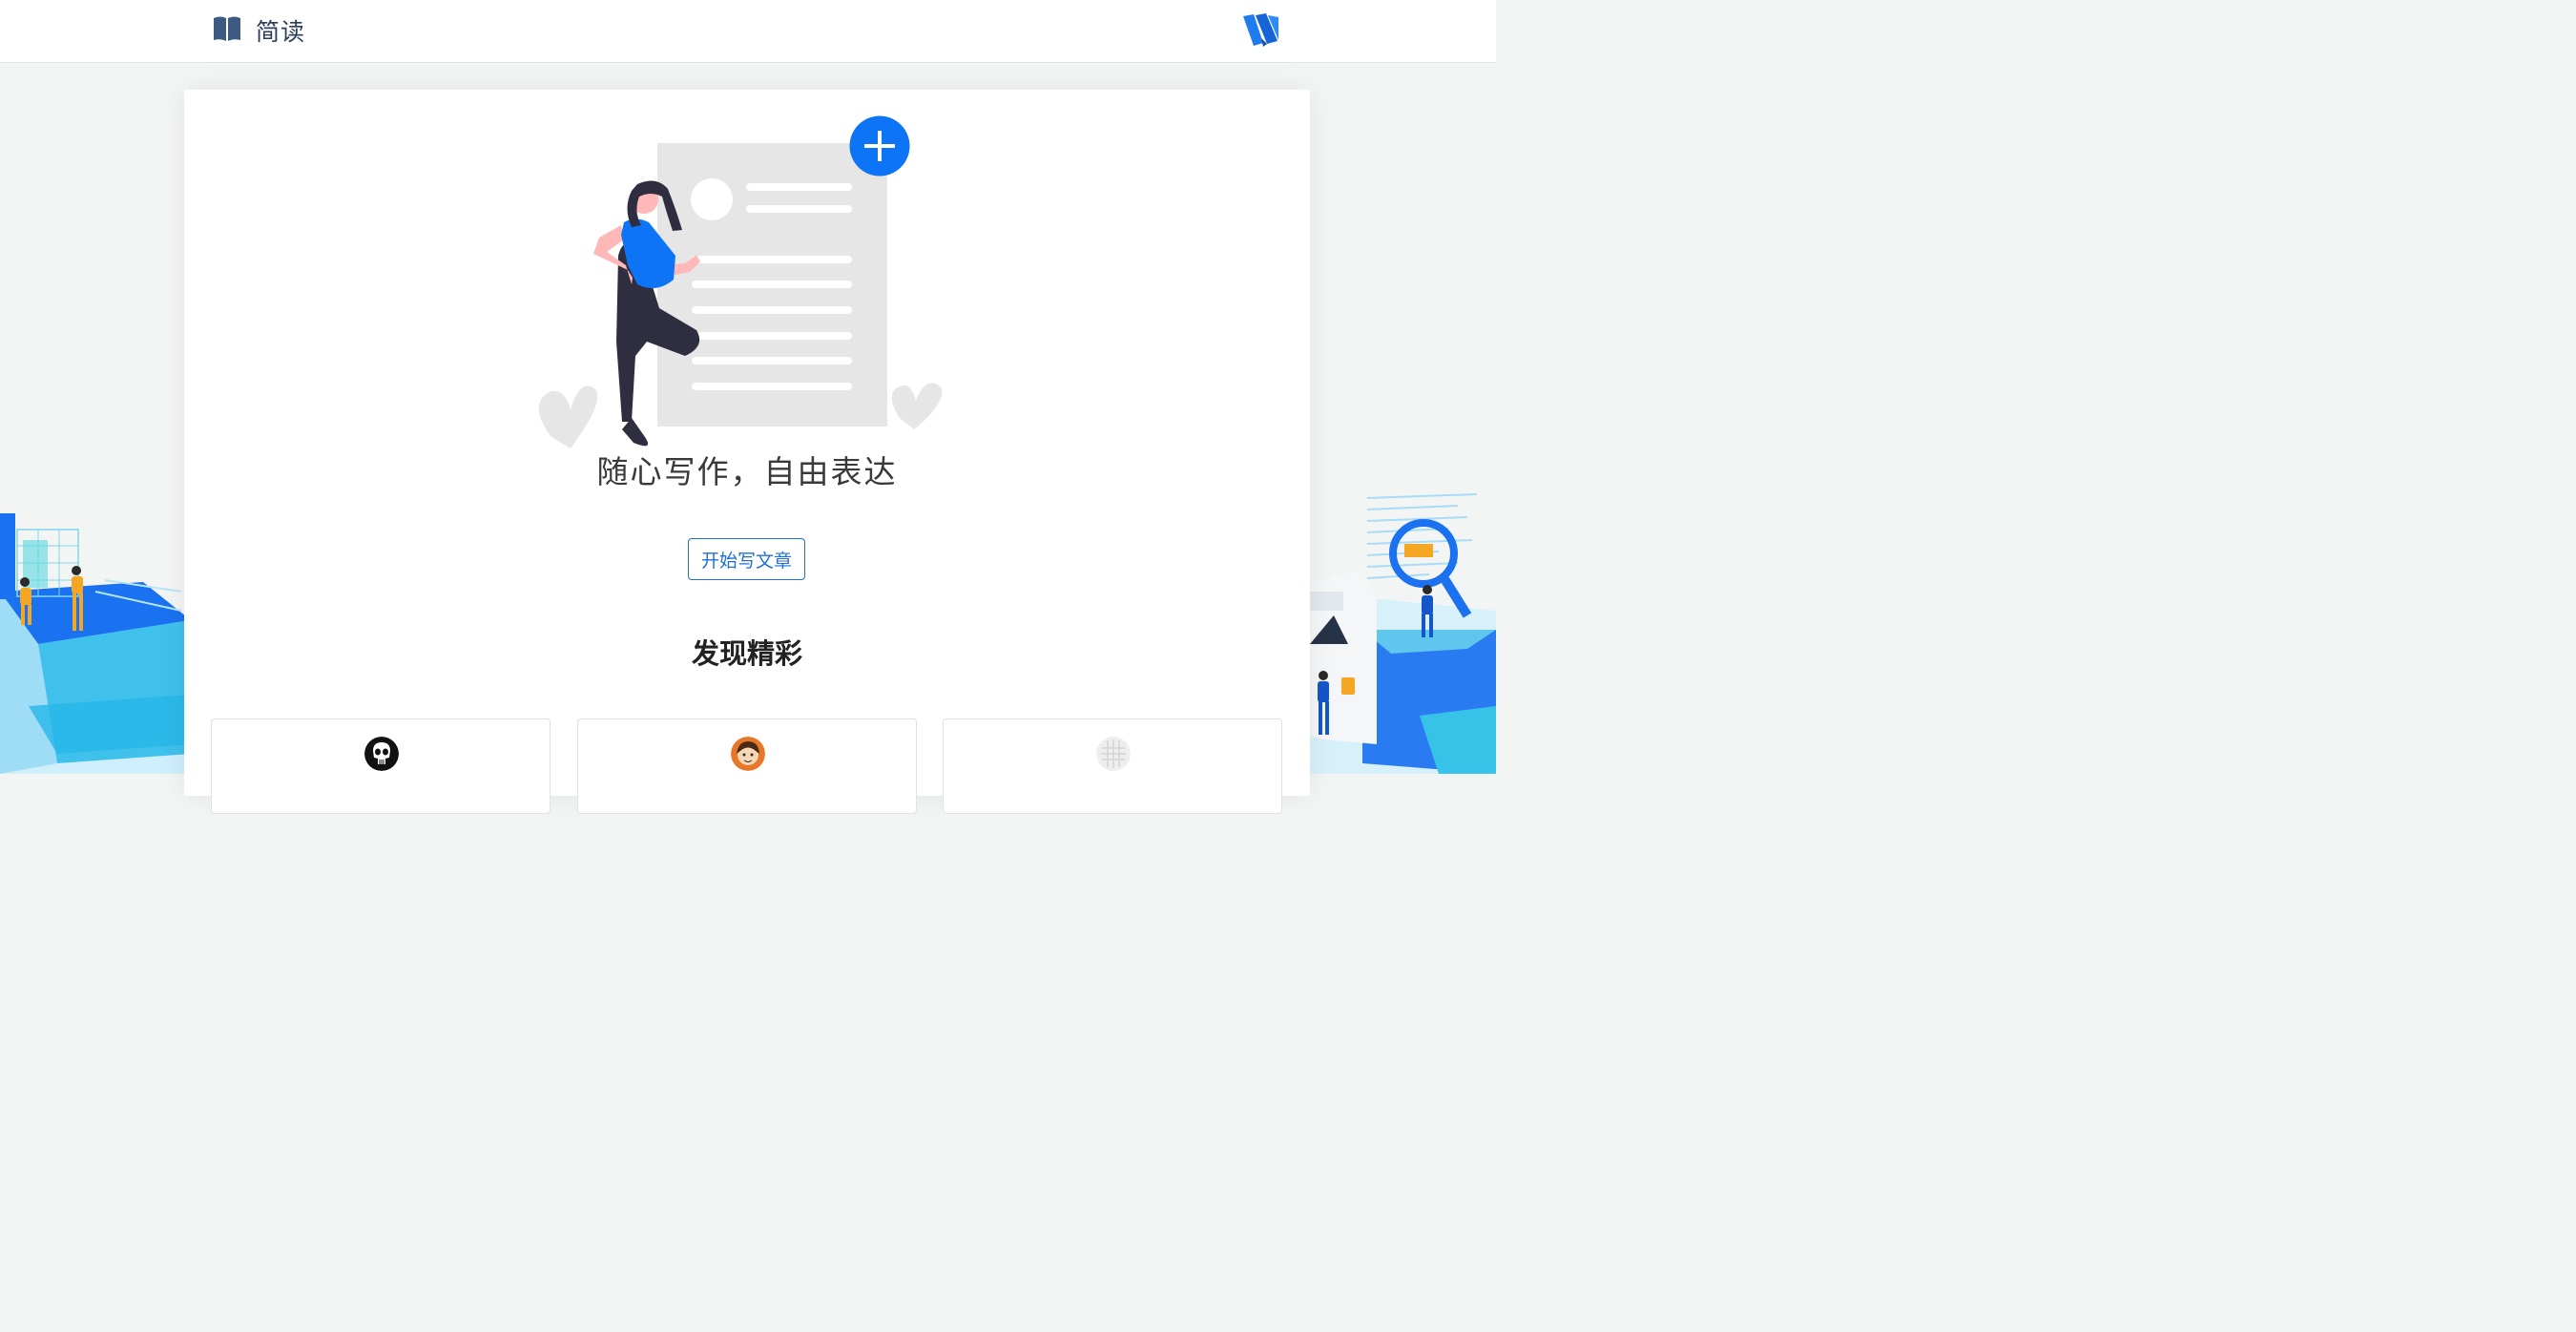  What do you see at coordinates (746, 654) in the screenshot?
I see `discover-section-title: 发现精彩` at bounding box center [746, 654].